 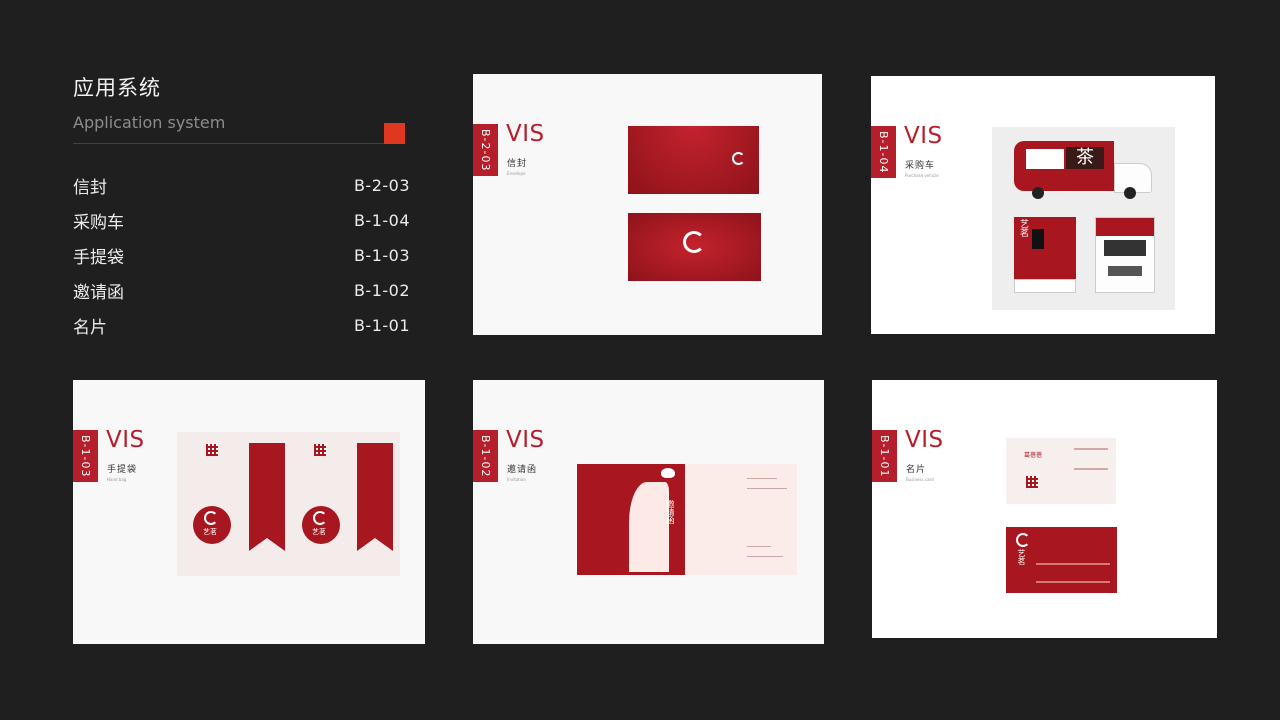 What do you see at coordinates (381, 290) in the screenshot?
I see `index-item-code: B-1-02` at bounding box center [381, 290].